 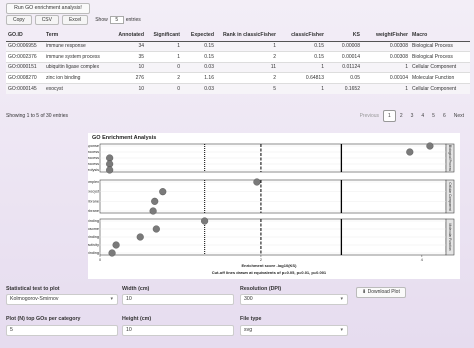 What do you see at coordinates (128, 77) in the screenshot?
I see `table-cell: 276` at bounding box center [128, 77].